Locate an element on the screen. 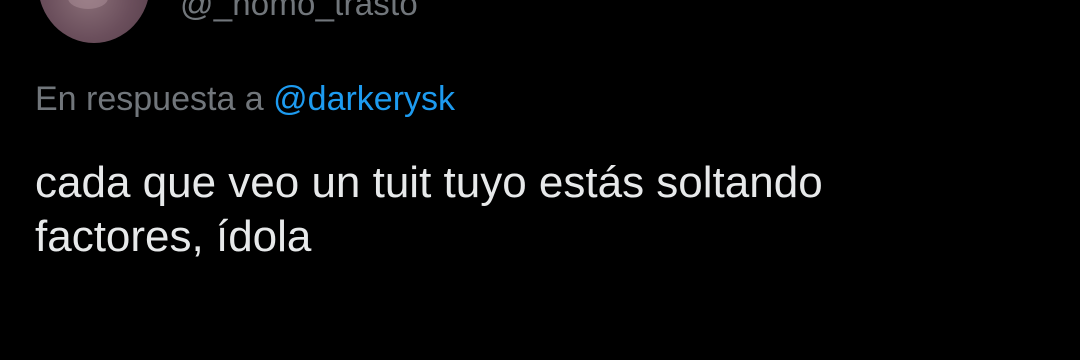  reply-context: En respuesta a @darkerysk is located at coordinates (245, 99).